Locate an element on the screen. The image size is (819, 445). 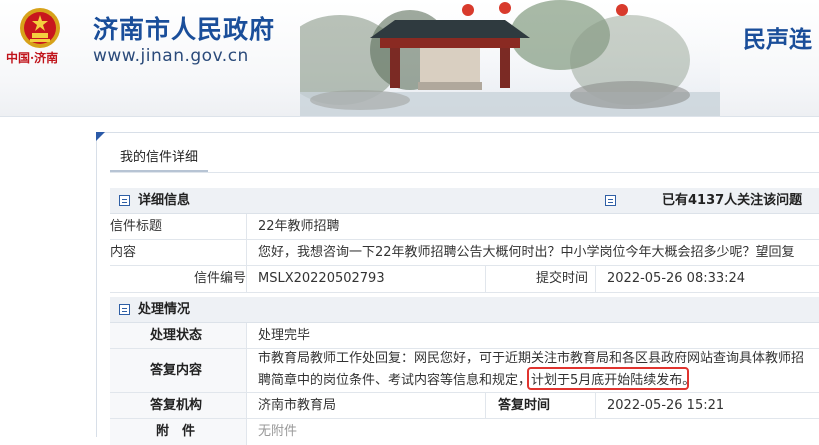
table-row: 附 件 无附件 is located at coordinates (464, 432).